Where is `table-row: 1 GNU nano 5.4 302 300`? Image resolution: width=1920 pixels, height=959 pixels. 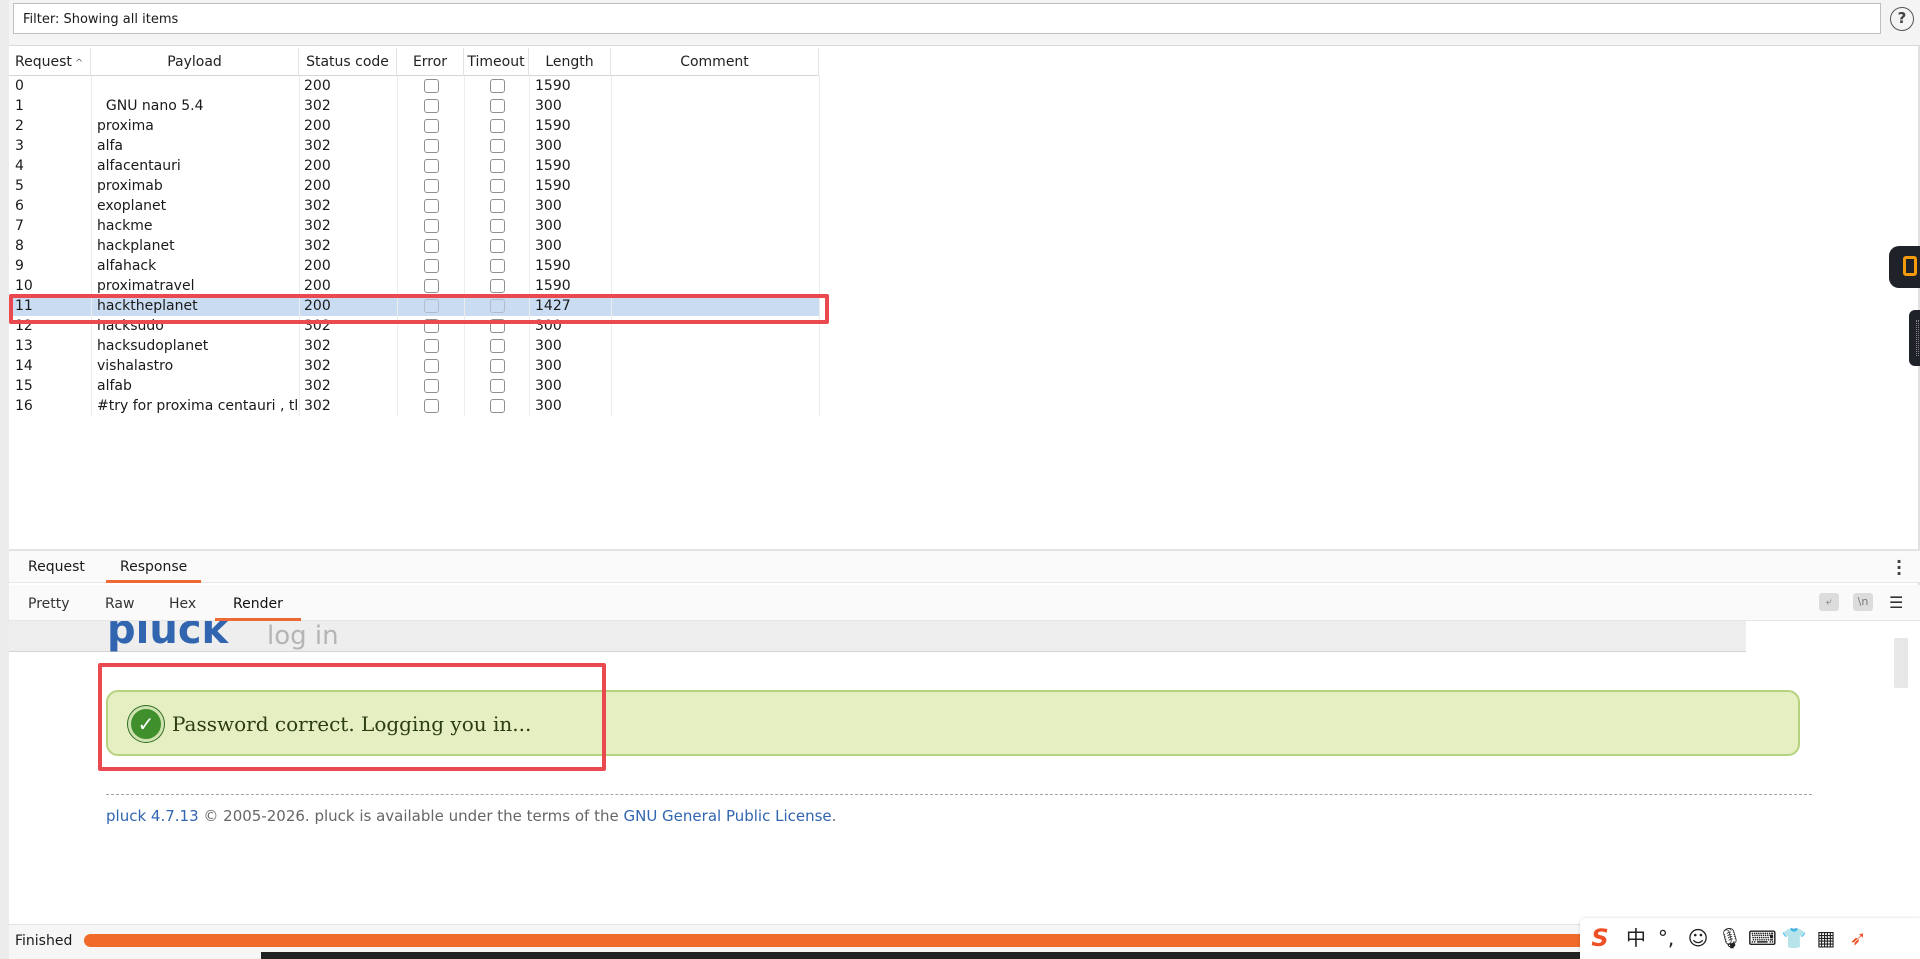 table-row: 1 GNU nano 5.4 302 300 is located at coordinates (414, 106).